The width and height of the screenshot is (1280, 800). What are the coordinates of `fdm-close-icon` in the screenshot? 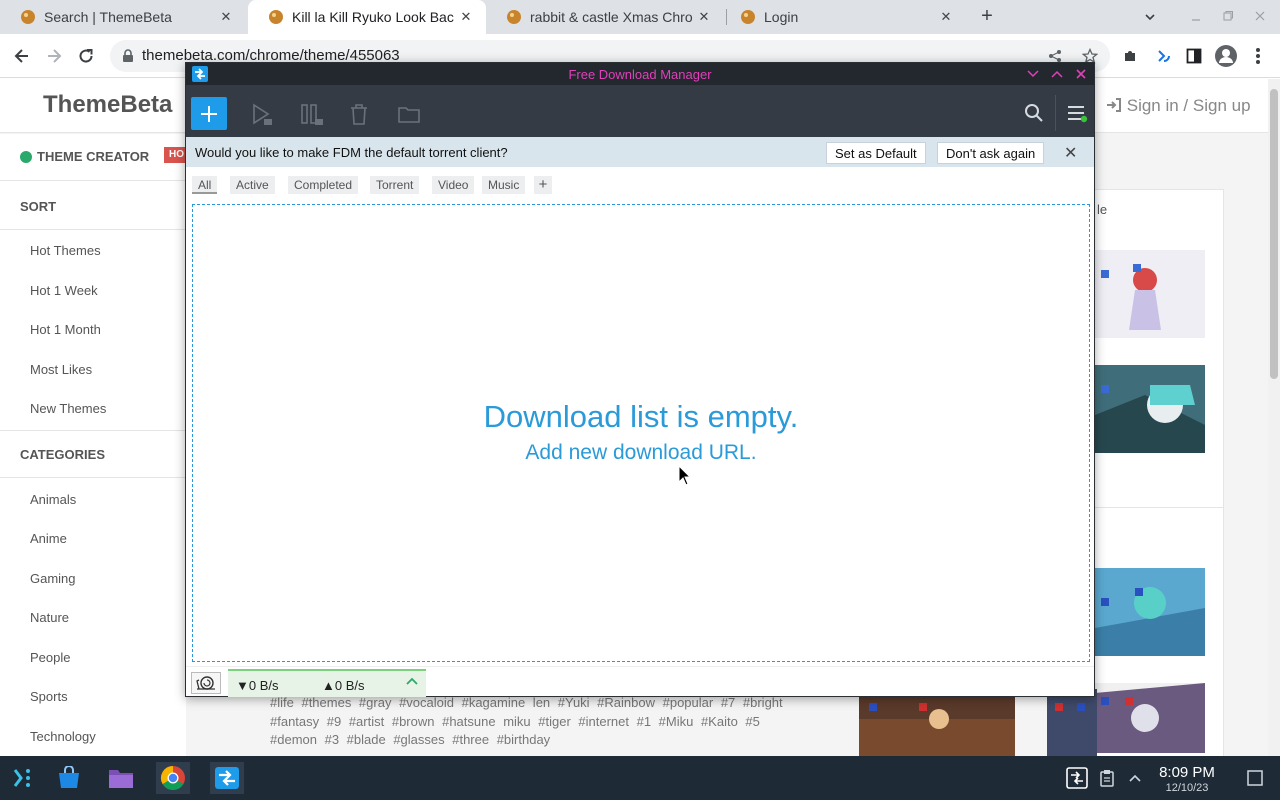 It's located at (1081, 74).